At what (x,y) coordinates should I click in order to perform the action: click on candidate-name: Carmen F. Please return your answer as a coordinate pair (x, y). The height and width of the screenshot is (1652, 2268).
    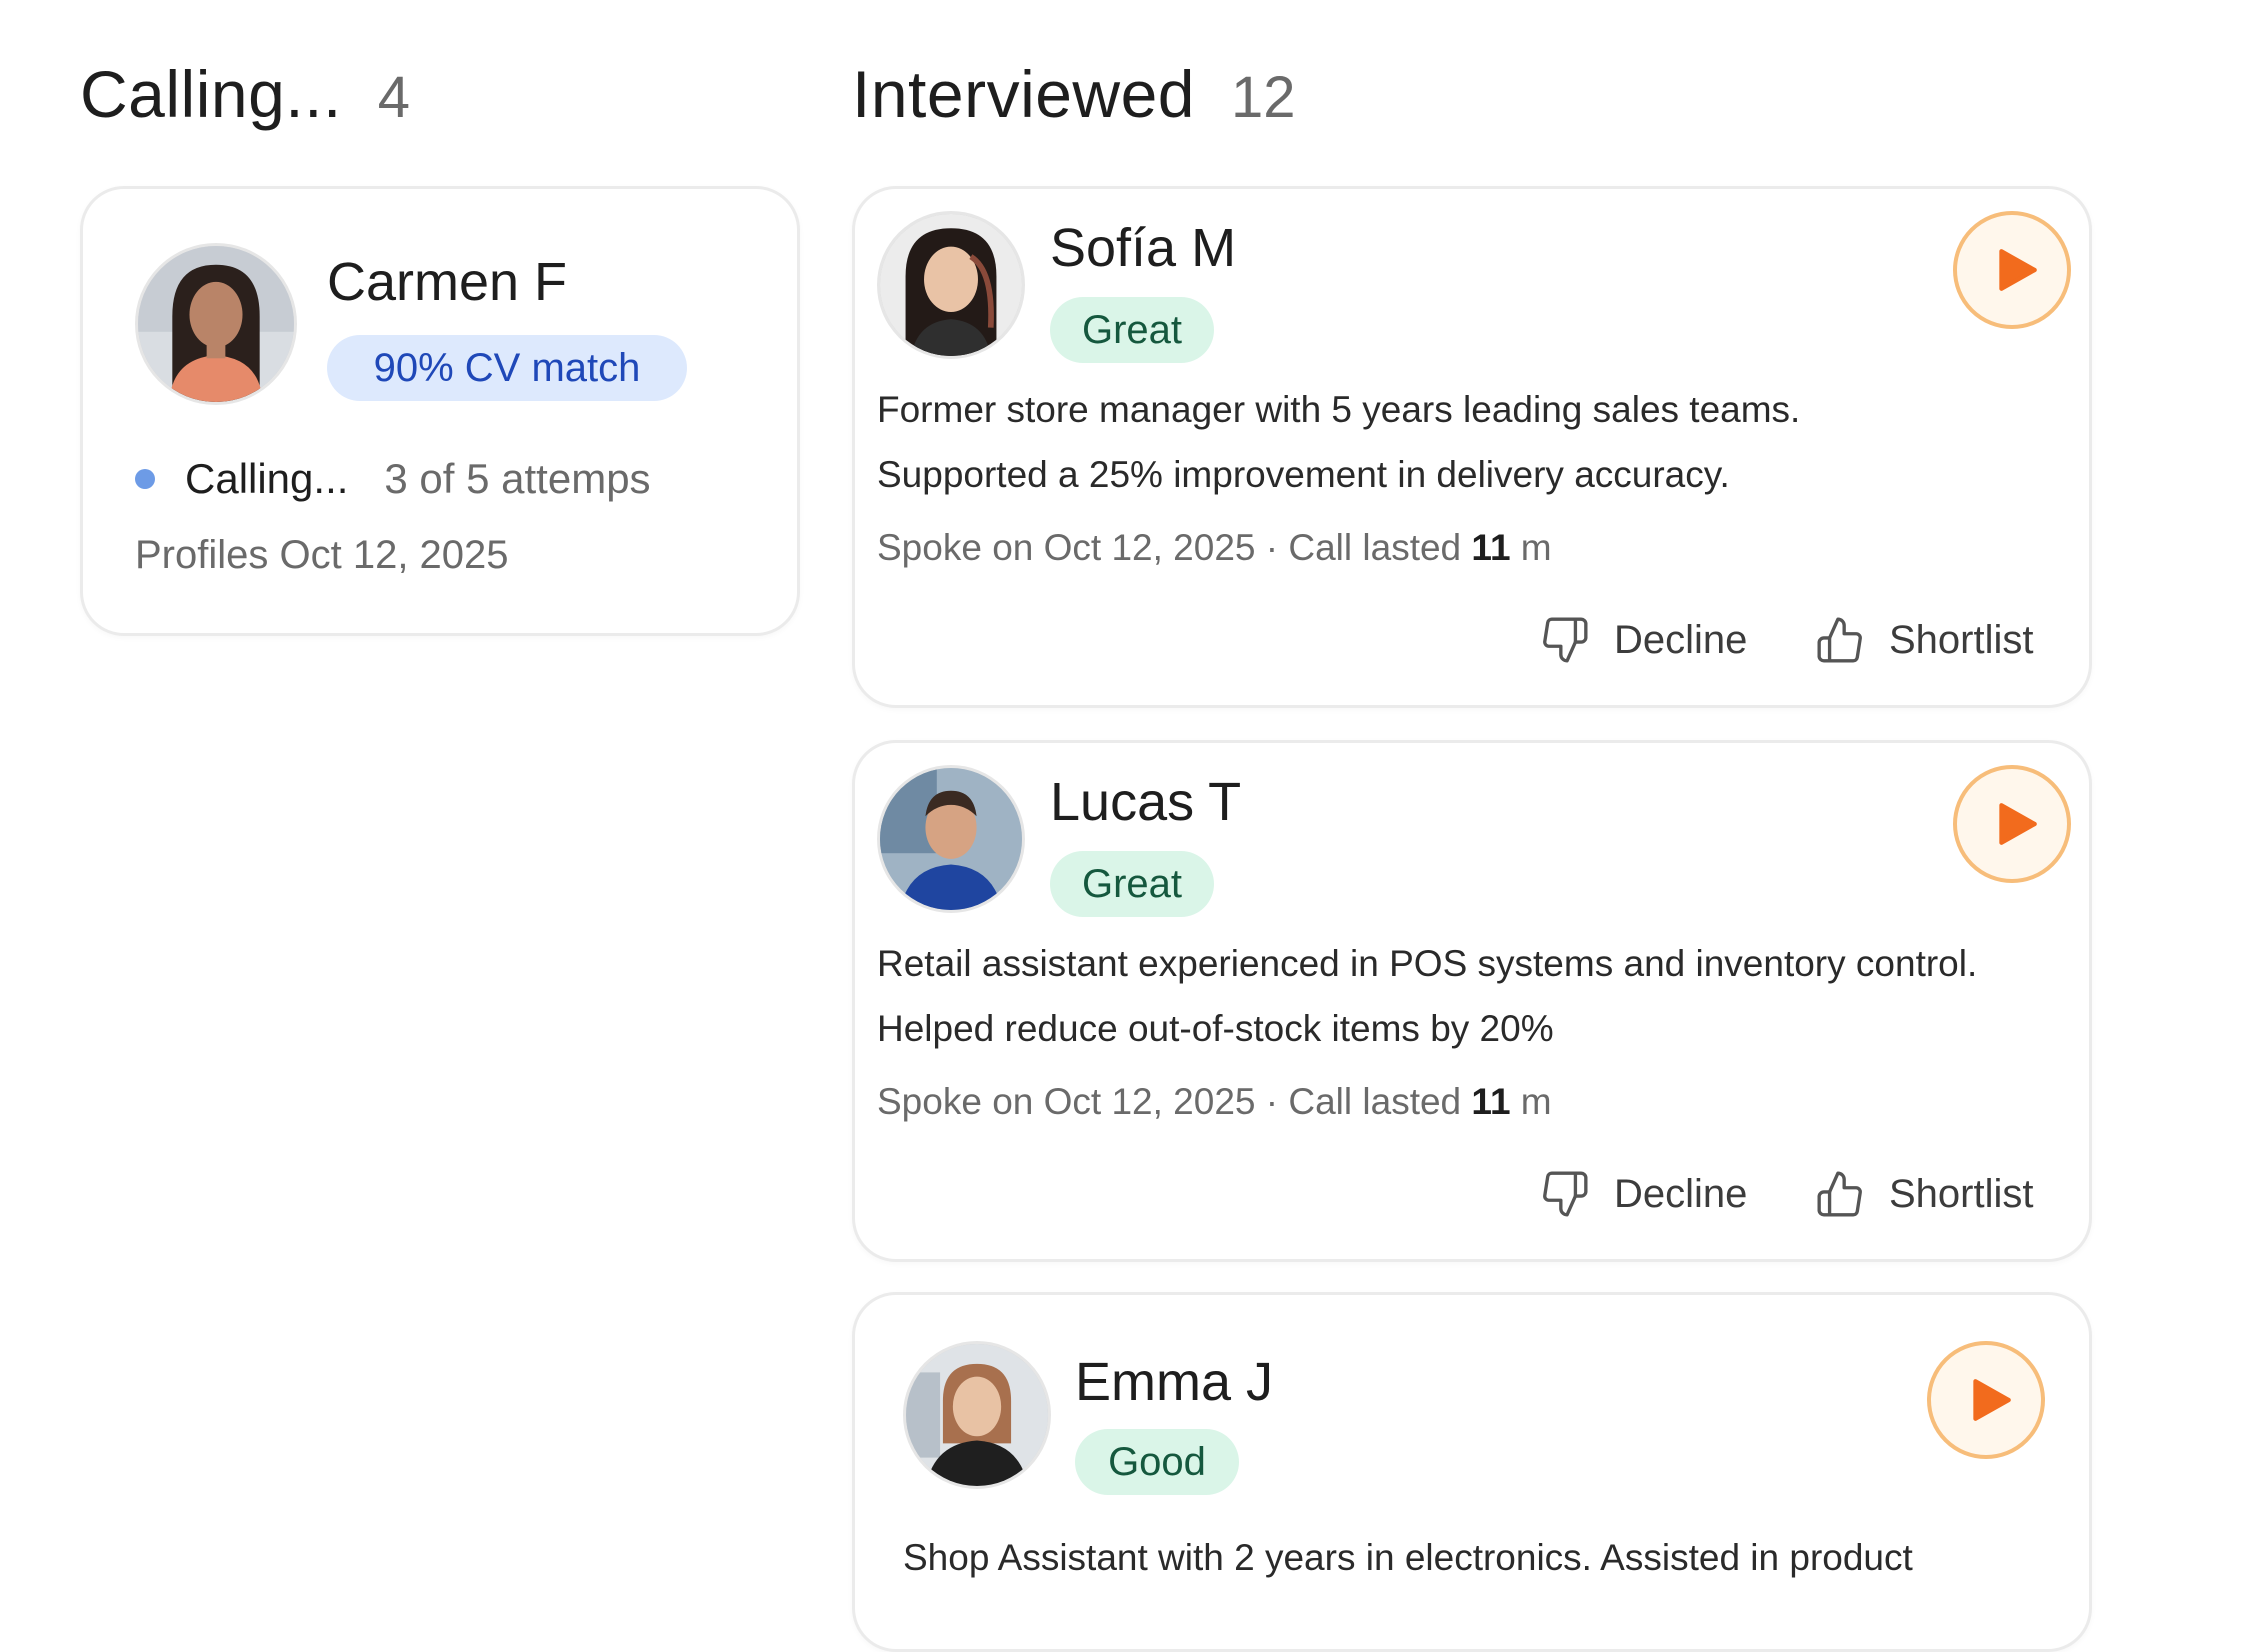
    Looking at the image, I should click on (447, 282).